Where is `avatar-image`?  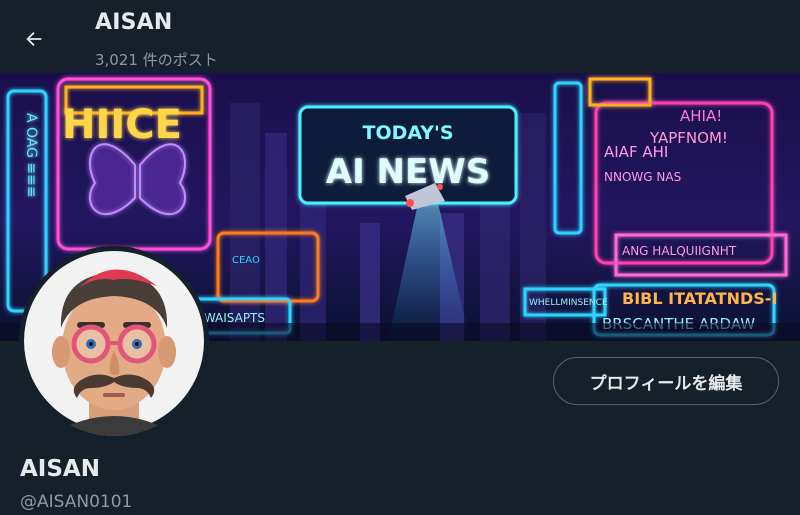 avatar-image is located at coordinates (114, 341).